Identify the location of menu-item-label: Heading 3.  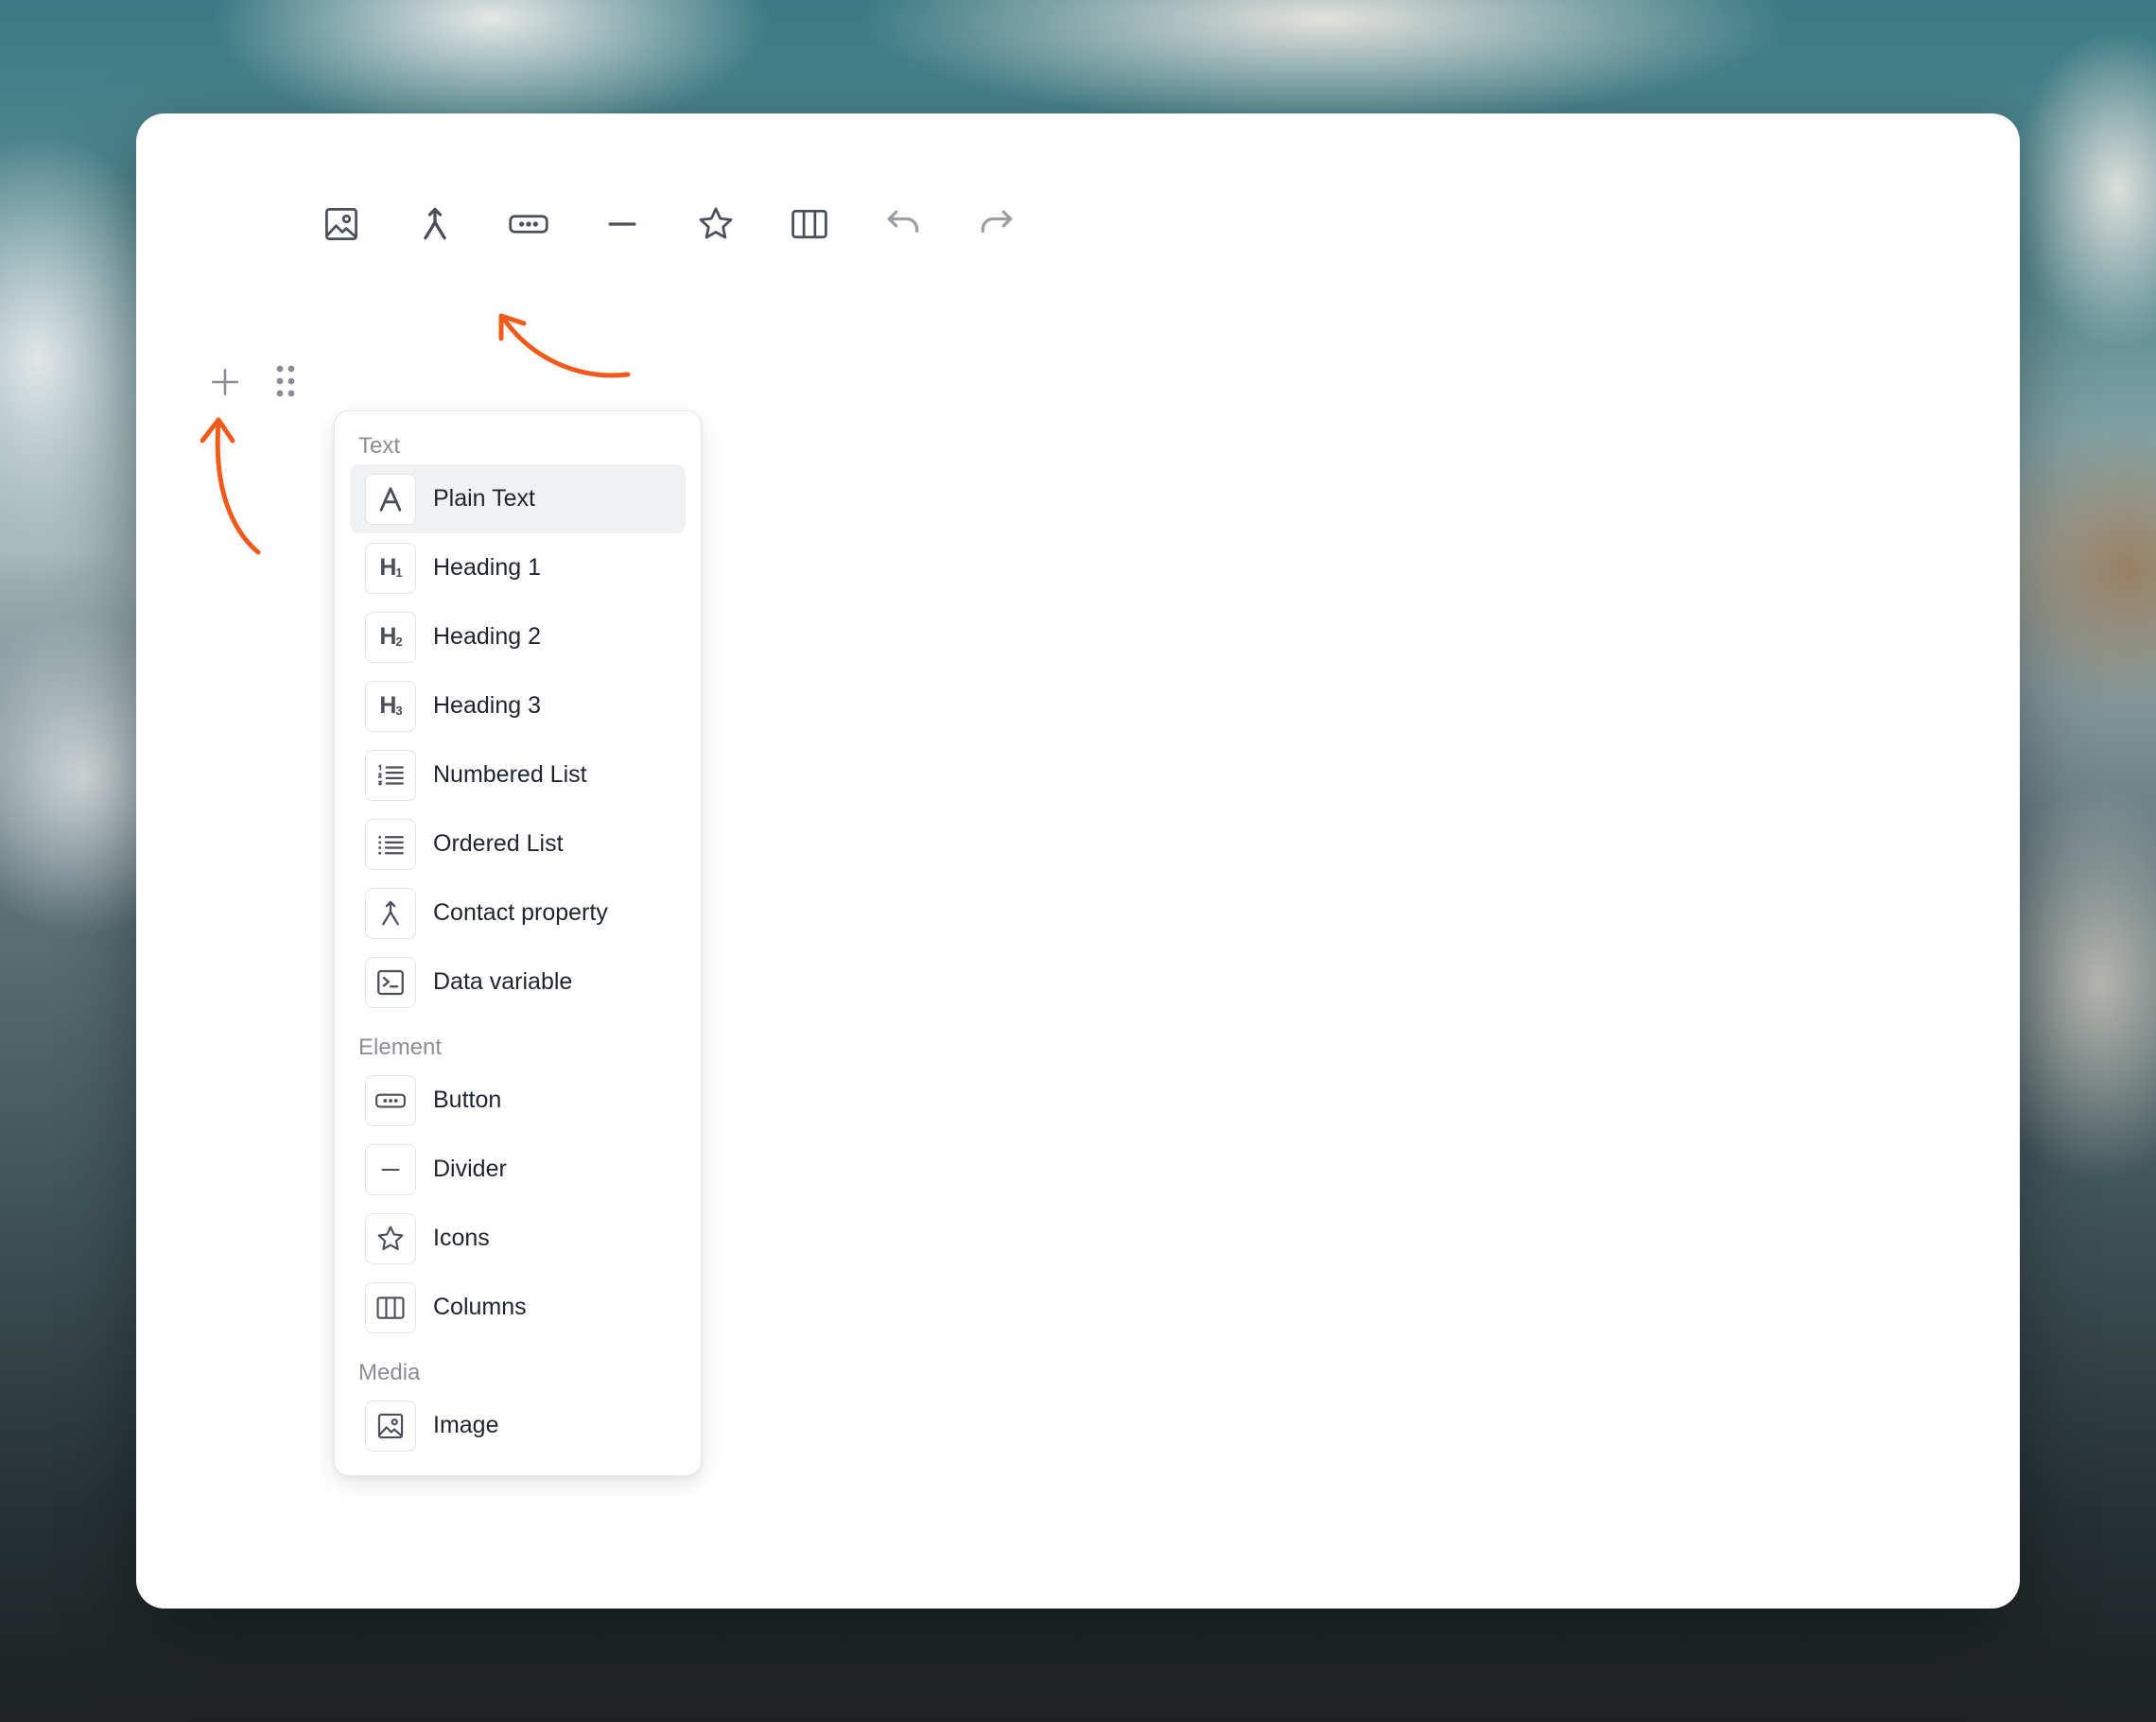
(487, 705).